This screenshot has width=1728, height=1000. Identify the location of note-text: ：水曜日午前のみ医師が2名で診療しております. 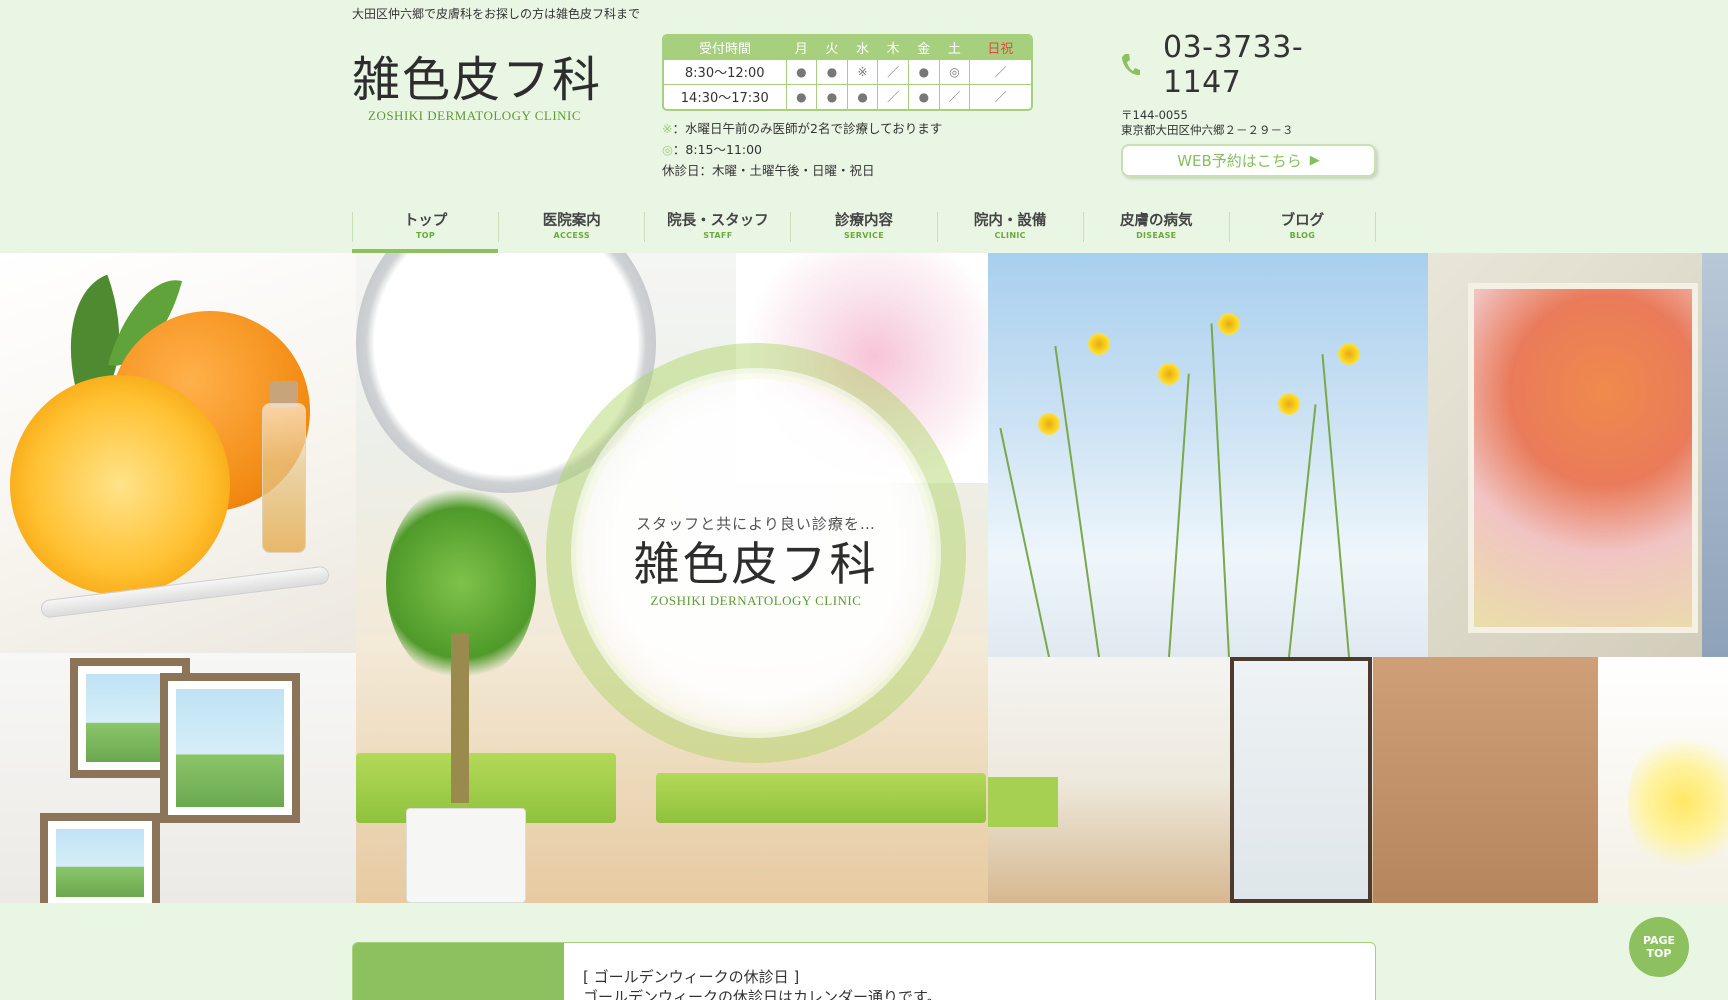
(807, 128).